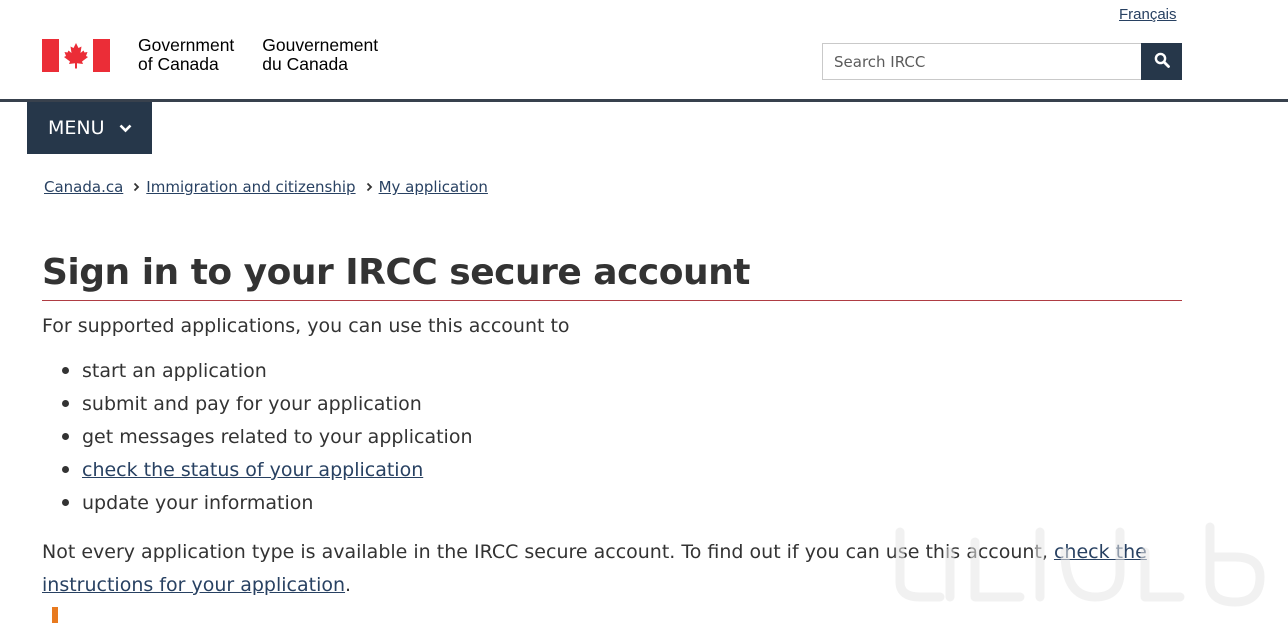  What do you see at coordinates (348, 585) in the screenshot?
I see `note-end: .` at bounding box center [348, 585].